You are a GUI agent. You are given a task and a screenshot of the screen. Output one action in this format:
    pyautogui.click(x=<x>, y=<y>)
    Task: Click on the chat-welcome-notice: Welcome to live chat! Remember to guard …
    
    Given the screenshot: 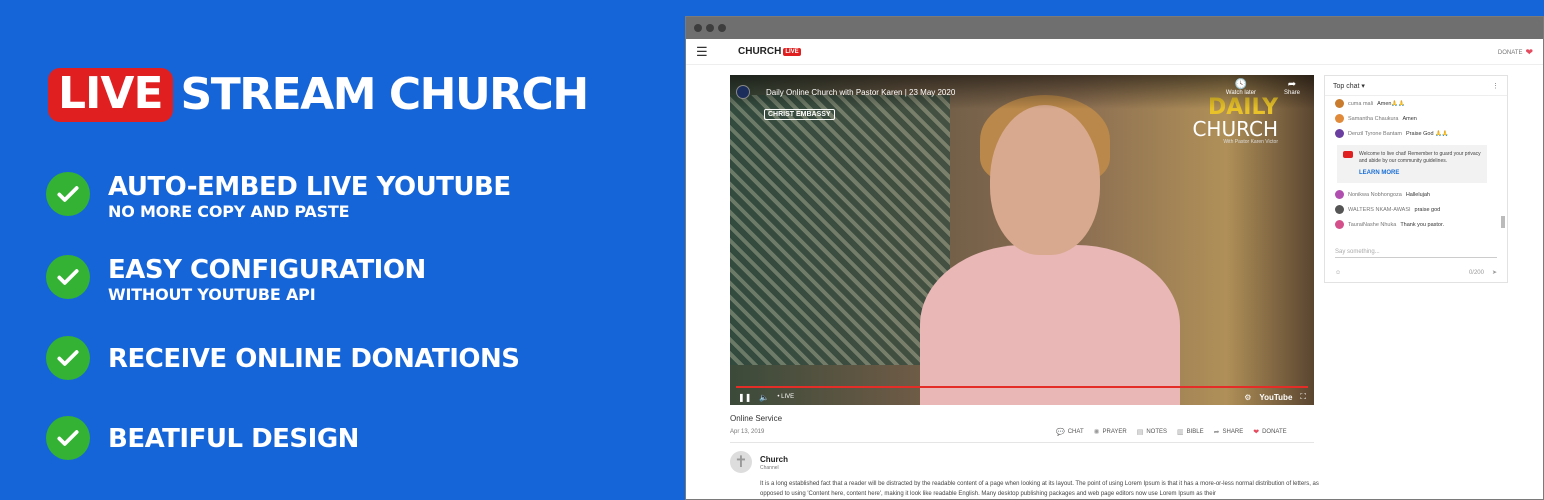 What is the action you would take?
    pyautogui.click(x=1412, y=164)
    